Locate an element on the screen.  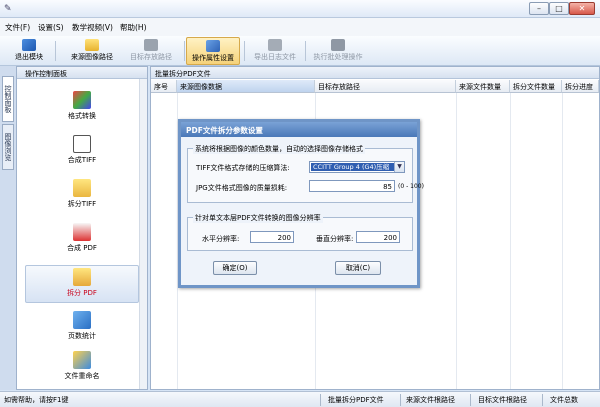
tab-control-panel: 控制面板 is located at coordinates (8, 99).